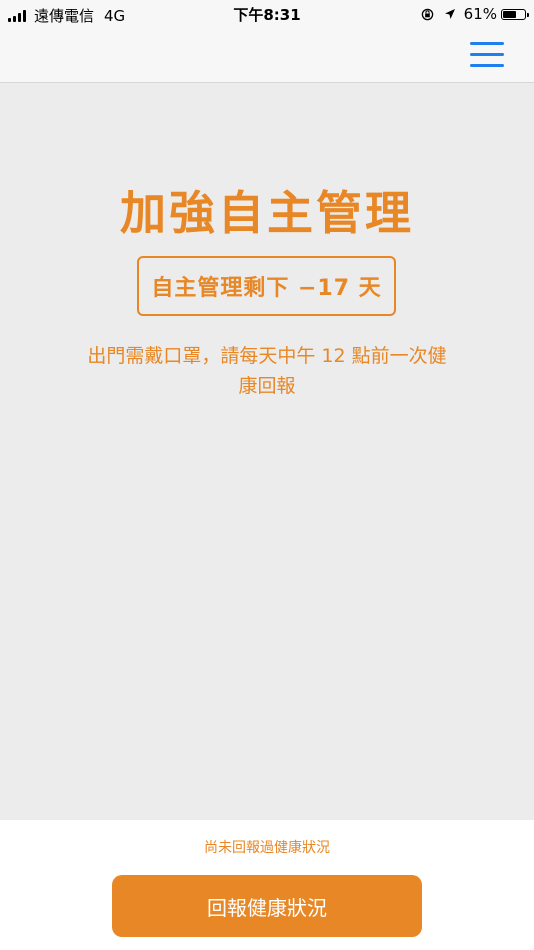 This screenshot has height=950, width=534. I want to click on location-arrow-icon, so click(449, 14).